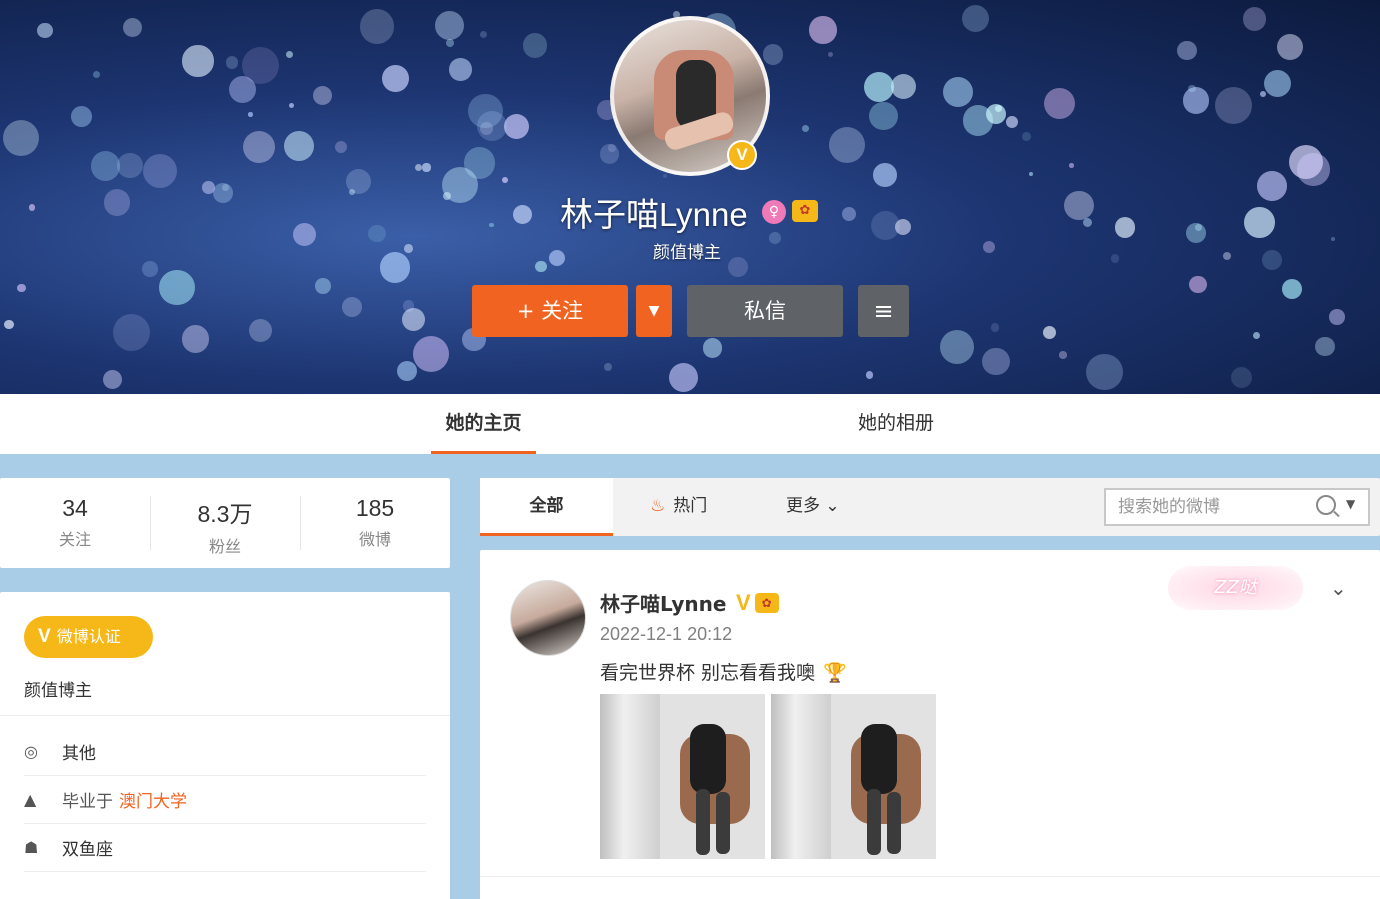 The height and width of the screenshot is (899, 1380). I want to click on feed-tab-all: 全部, so click(546, 507).